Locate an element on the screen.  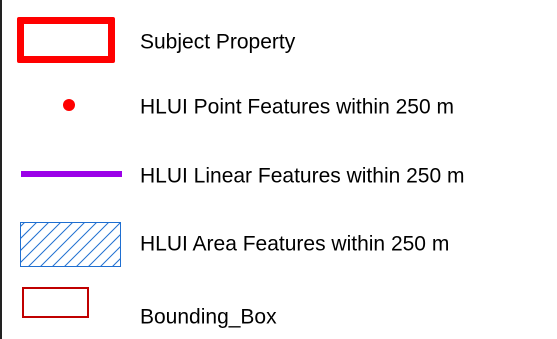
legend-item-point-features: HLUI Point Features within 250 m is located at coordinates (278, 107).